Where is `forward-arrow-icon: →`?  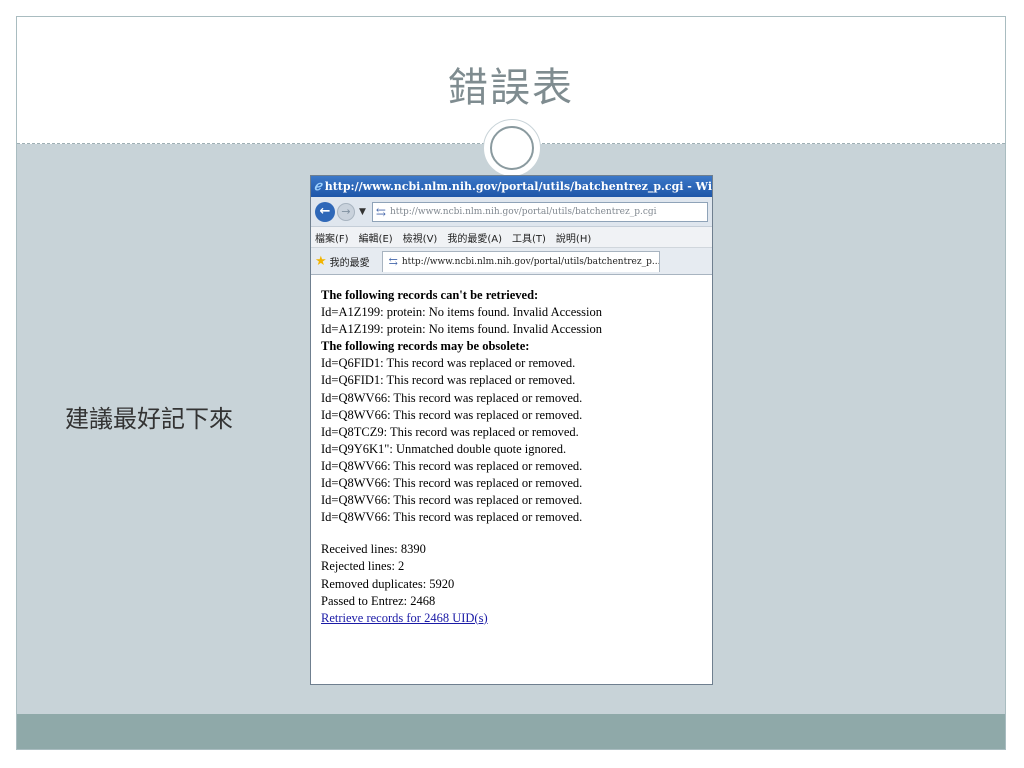 forward-arrow-icon: → is located at coordinates (346, 211).